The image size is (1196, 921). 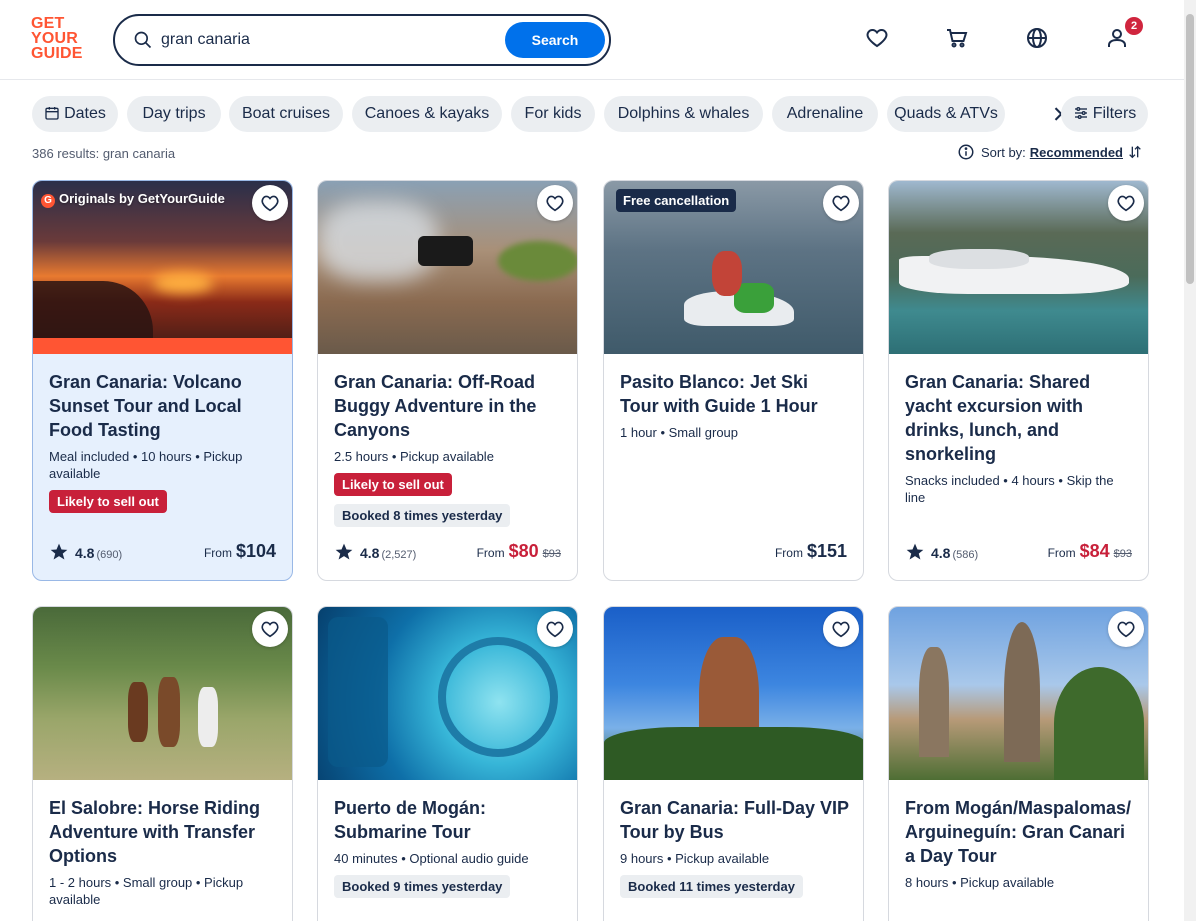 What do you see at coordinates (1190, 149) in the screenshot?
I see `scrollbar-thumb` at bounding box center [1190, 149].